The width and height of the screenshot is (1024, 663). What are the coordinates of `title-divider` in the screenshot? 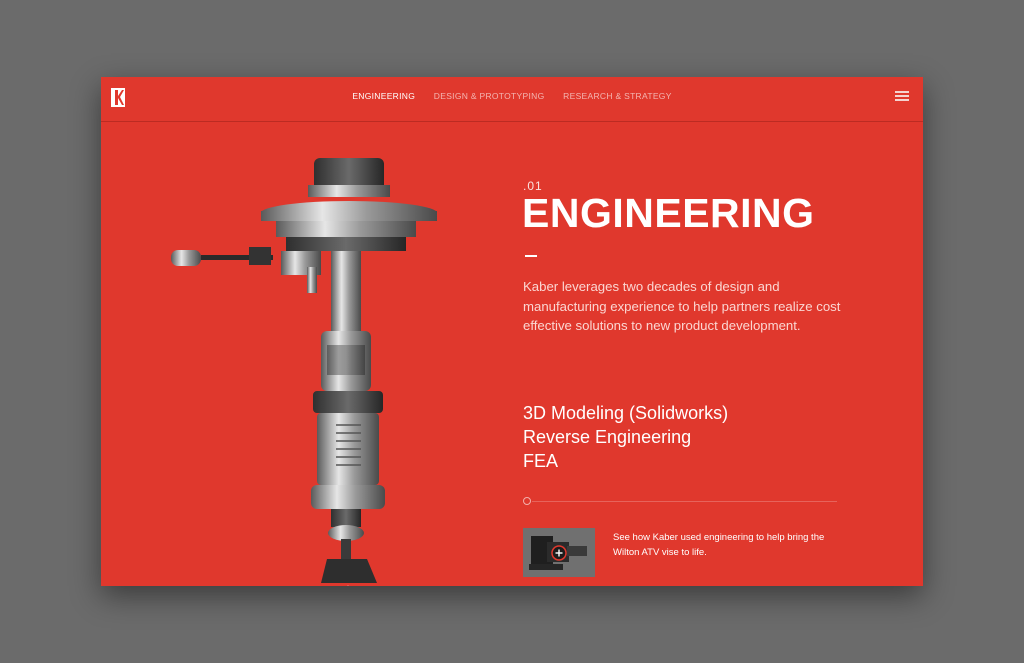 It's located at (531, 256).